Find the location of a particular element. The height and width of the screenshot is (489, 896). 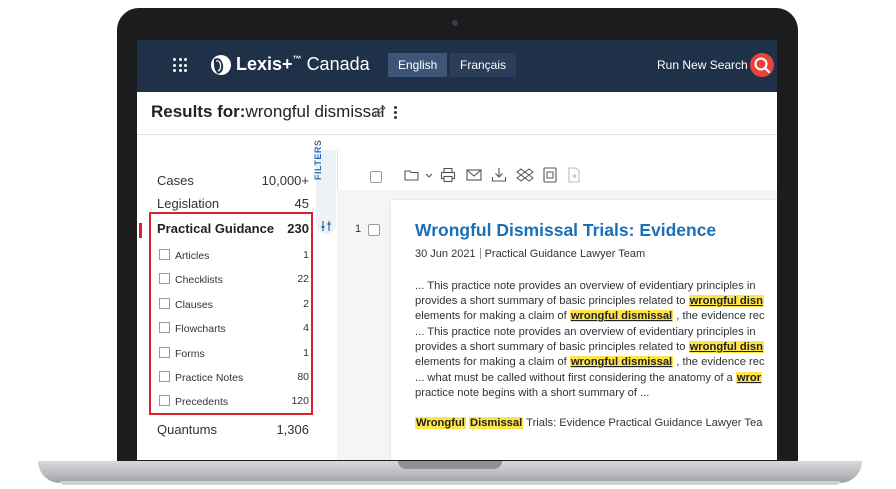

highlight-box is located at coordinates (231, 313).